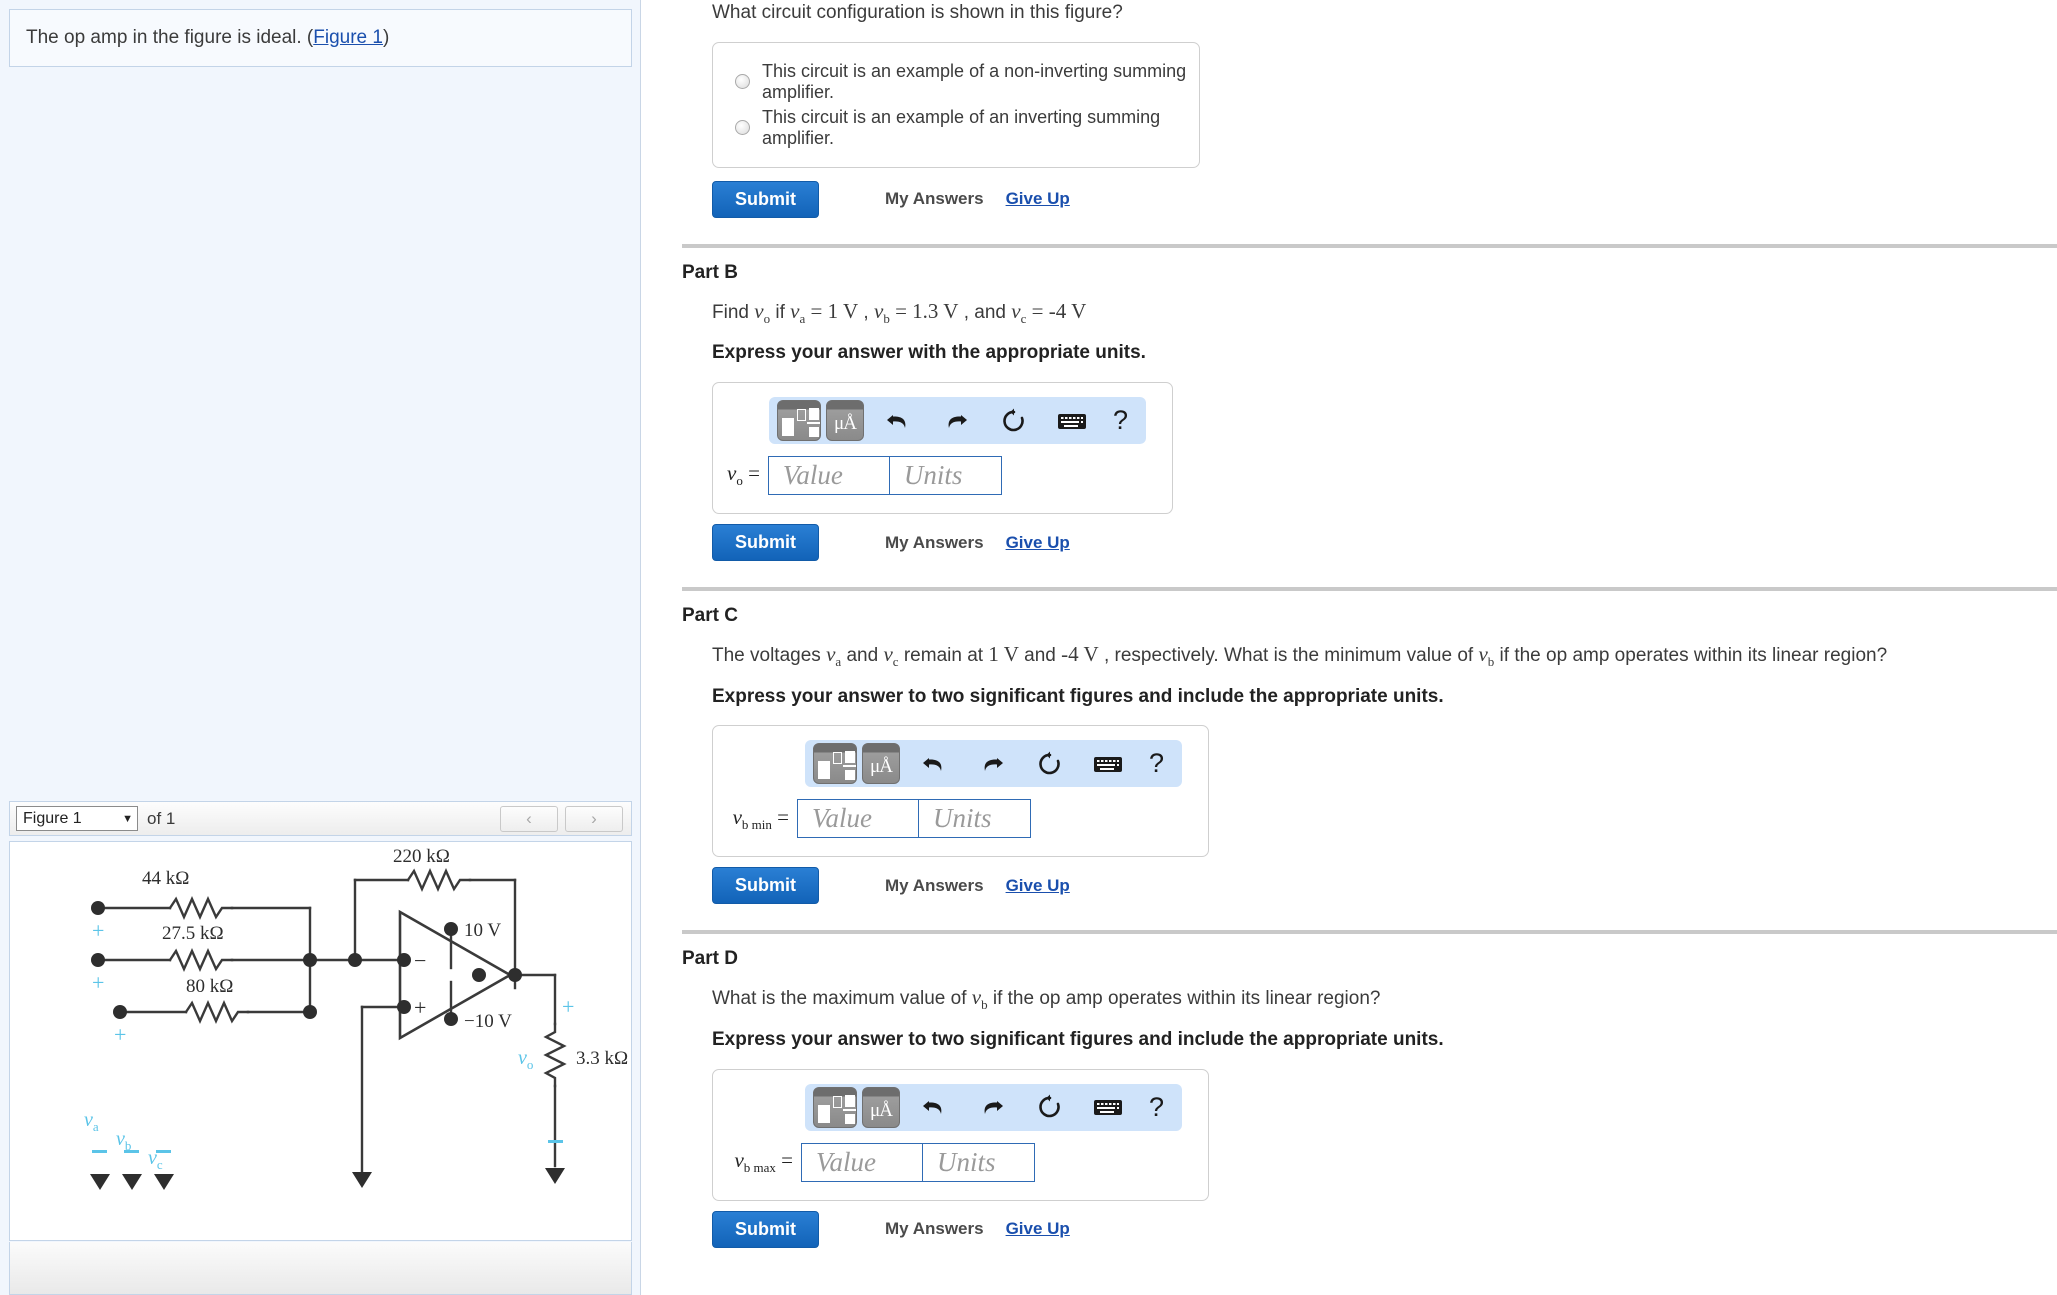 This screenshot has width=2057, height=1295. Describe the element at coordinates (1003, 654) in the screenshot. I see `seg-val: 1 V` at that location.